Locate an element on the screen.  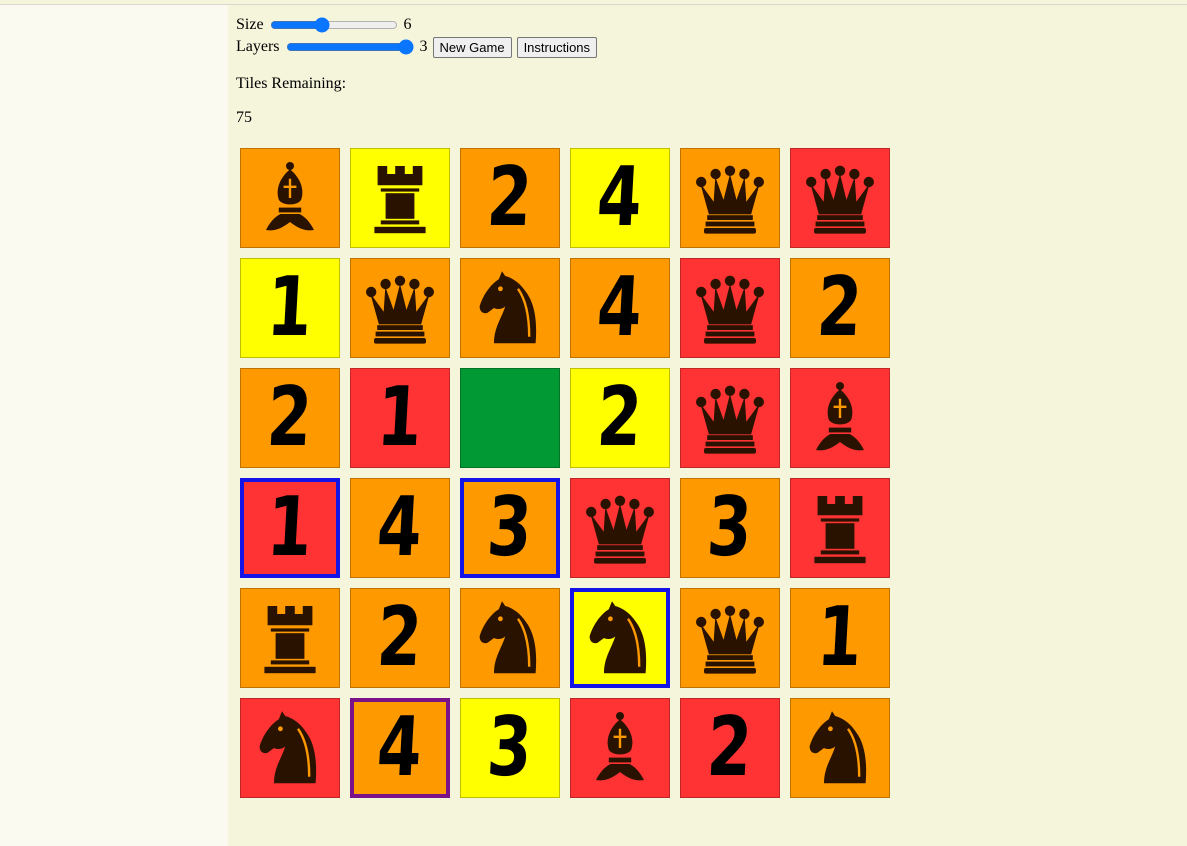
size-value: 6 is located at coordinates (407, 24).